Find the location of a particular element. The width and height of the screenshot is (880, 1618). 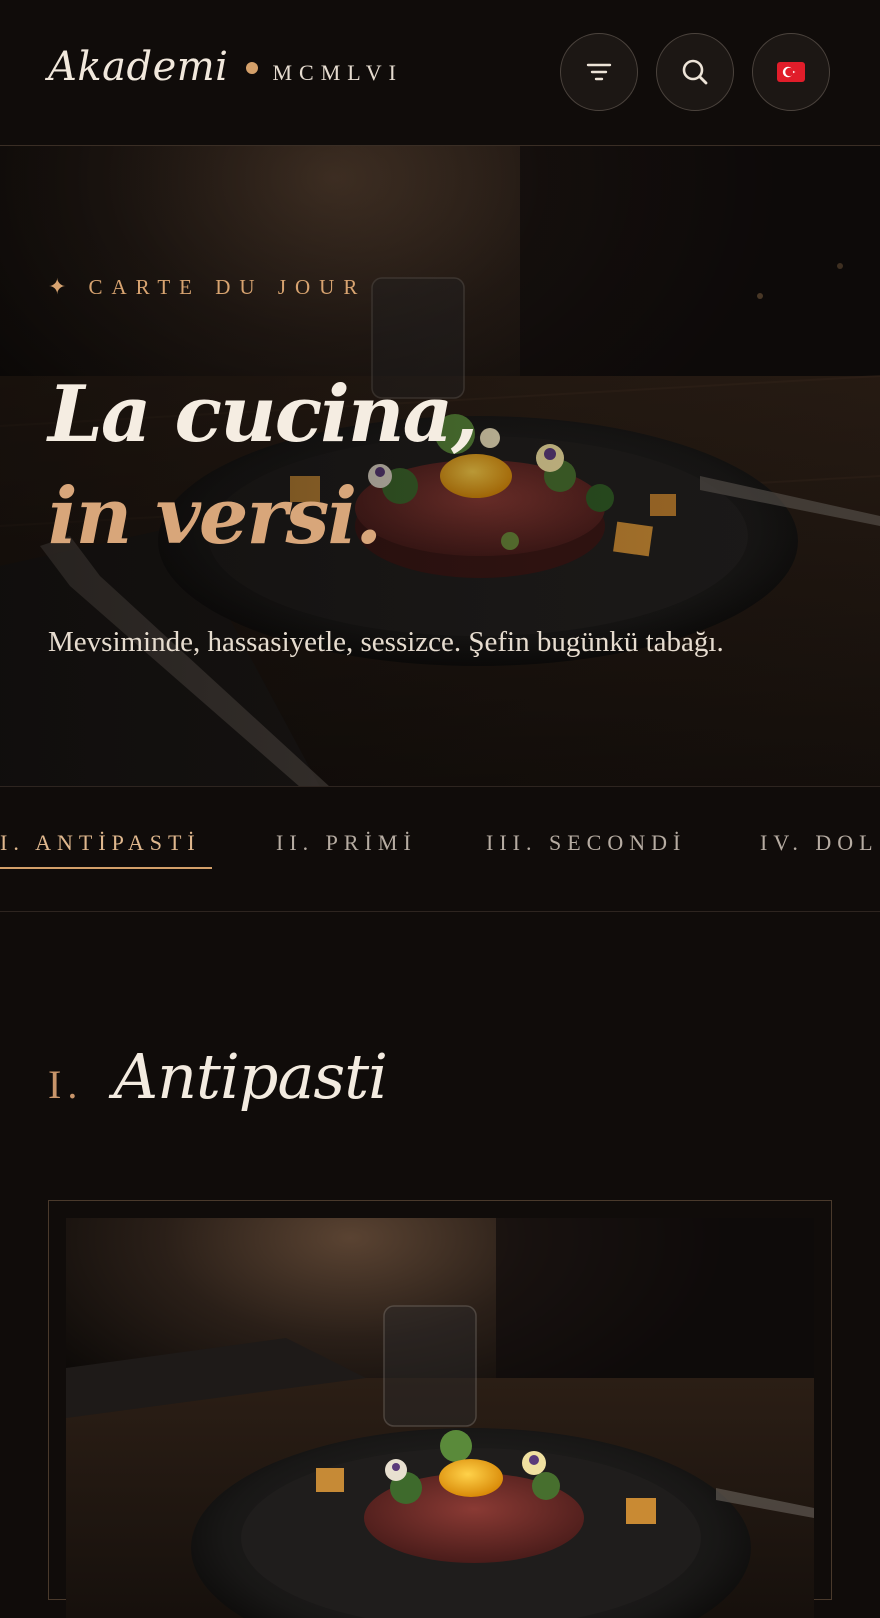

site-header: Akademi MCMLVI is located at coordinates (440, 73).